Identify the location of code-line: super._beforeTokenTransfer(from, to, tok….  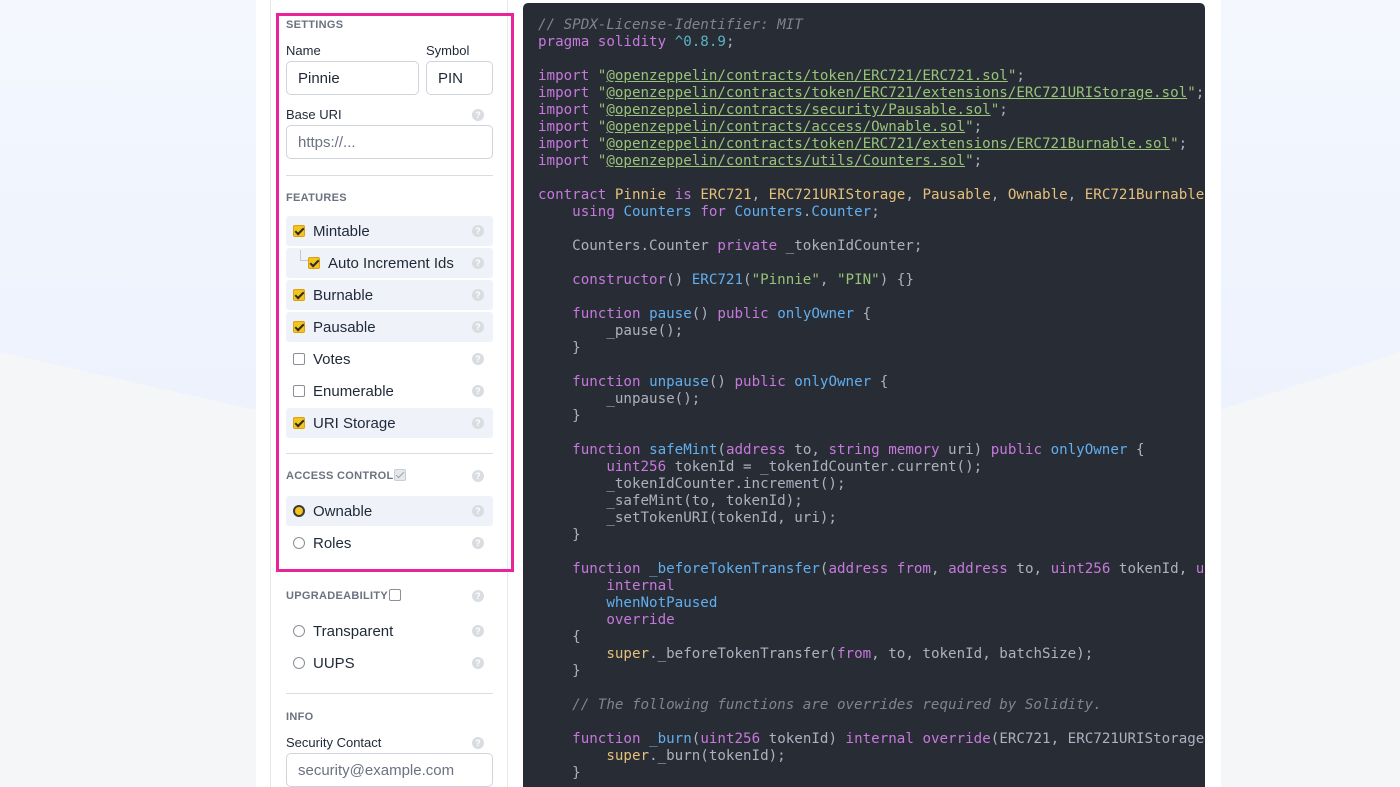
(815, 654).